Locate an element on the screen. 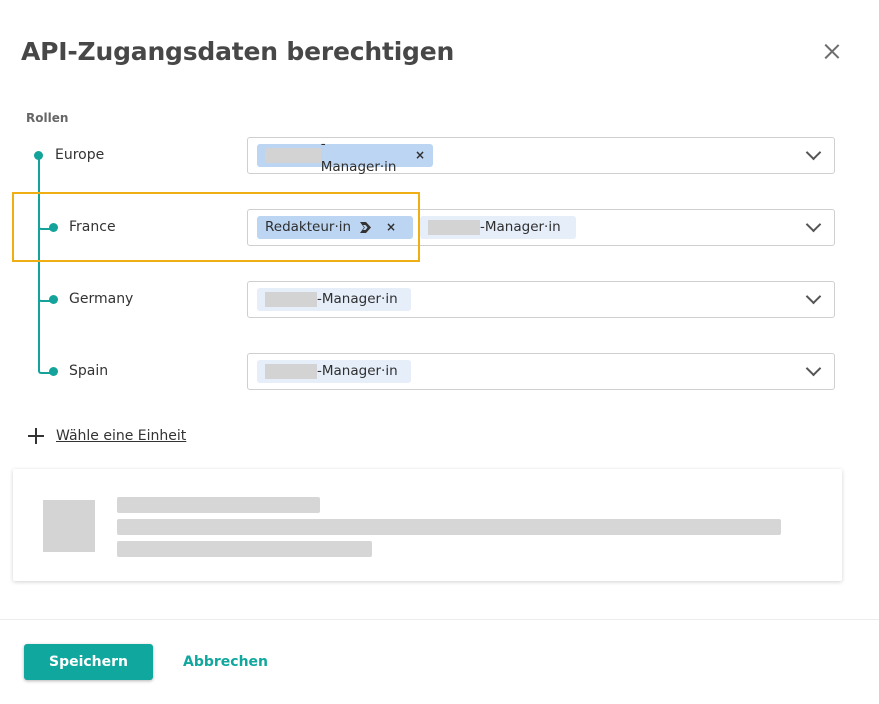 This screenshot has height=704, width=879. france-highlight-box is located at coordinates (216, 227).